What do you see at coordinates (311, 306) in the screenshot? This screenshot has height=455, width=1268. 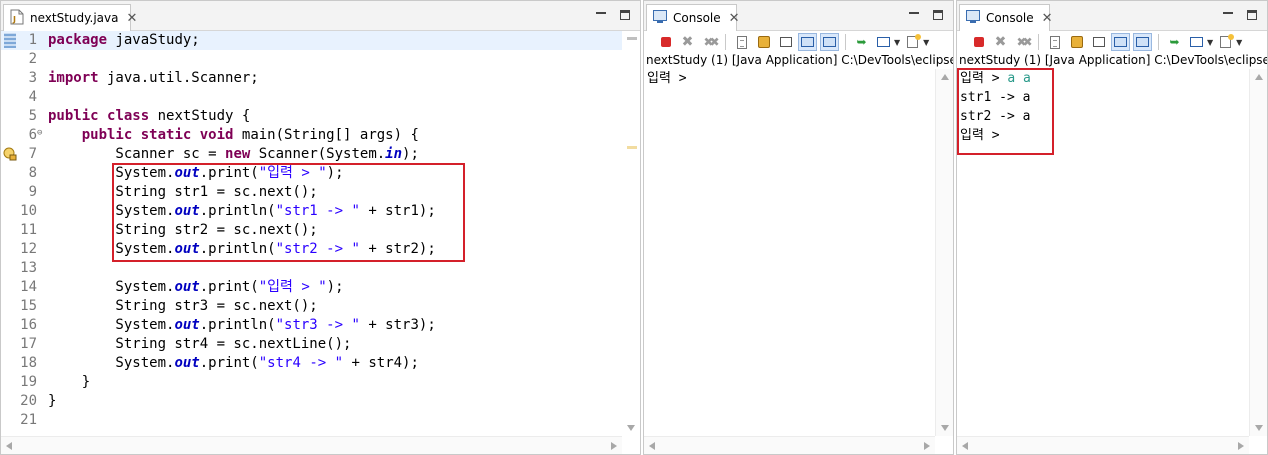 I see `code-line: 15 String str3 = sc.next();` at bounding box center [311, 306].